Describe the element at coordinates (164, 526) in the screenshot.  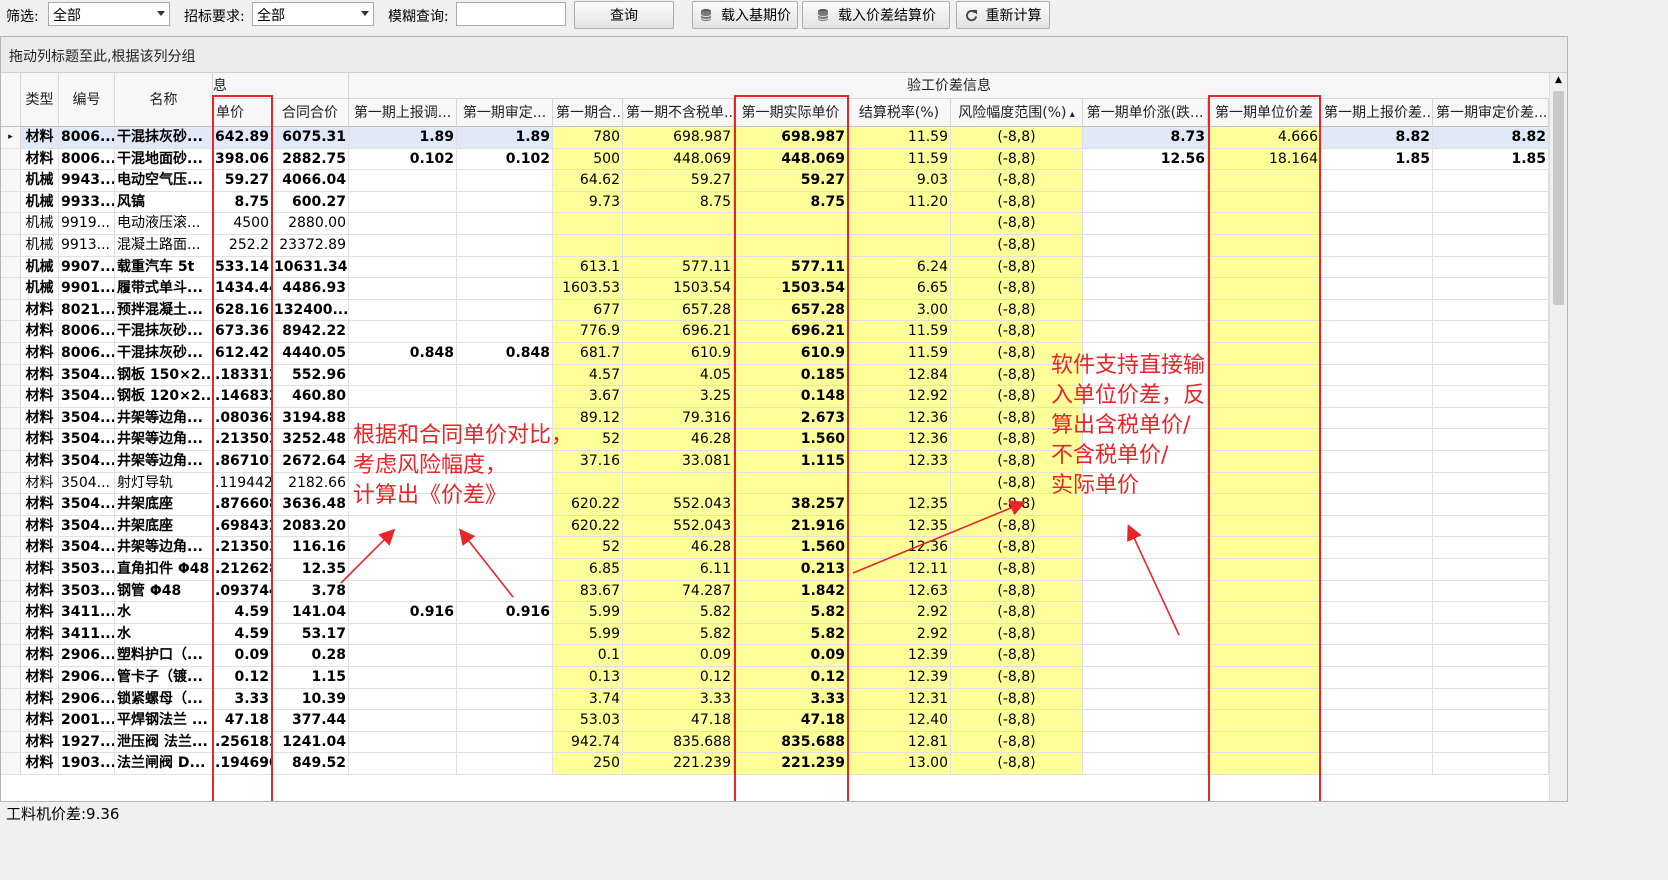
I see `cell-name: 井架底座` at that location.